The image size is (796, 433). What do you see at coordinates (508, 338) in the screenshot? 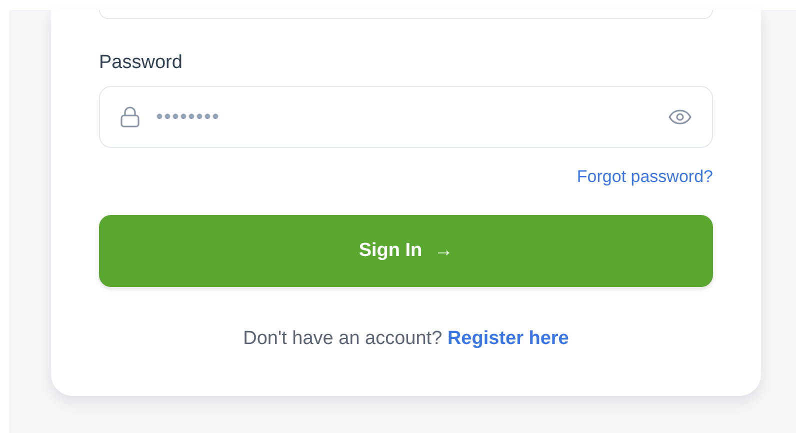
I see `register-link: Register here` at bounding box center [508, 338].